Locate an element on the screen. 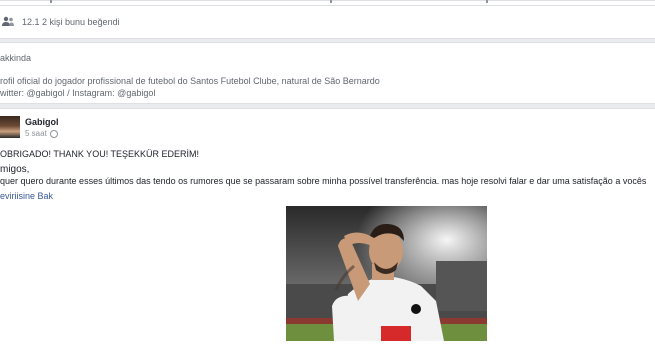  about-social-handles: witter: @gabigol / Instagram: @gabigol is located at coordinates (78, 93).